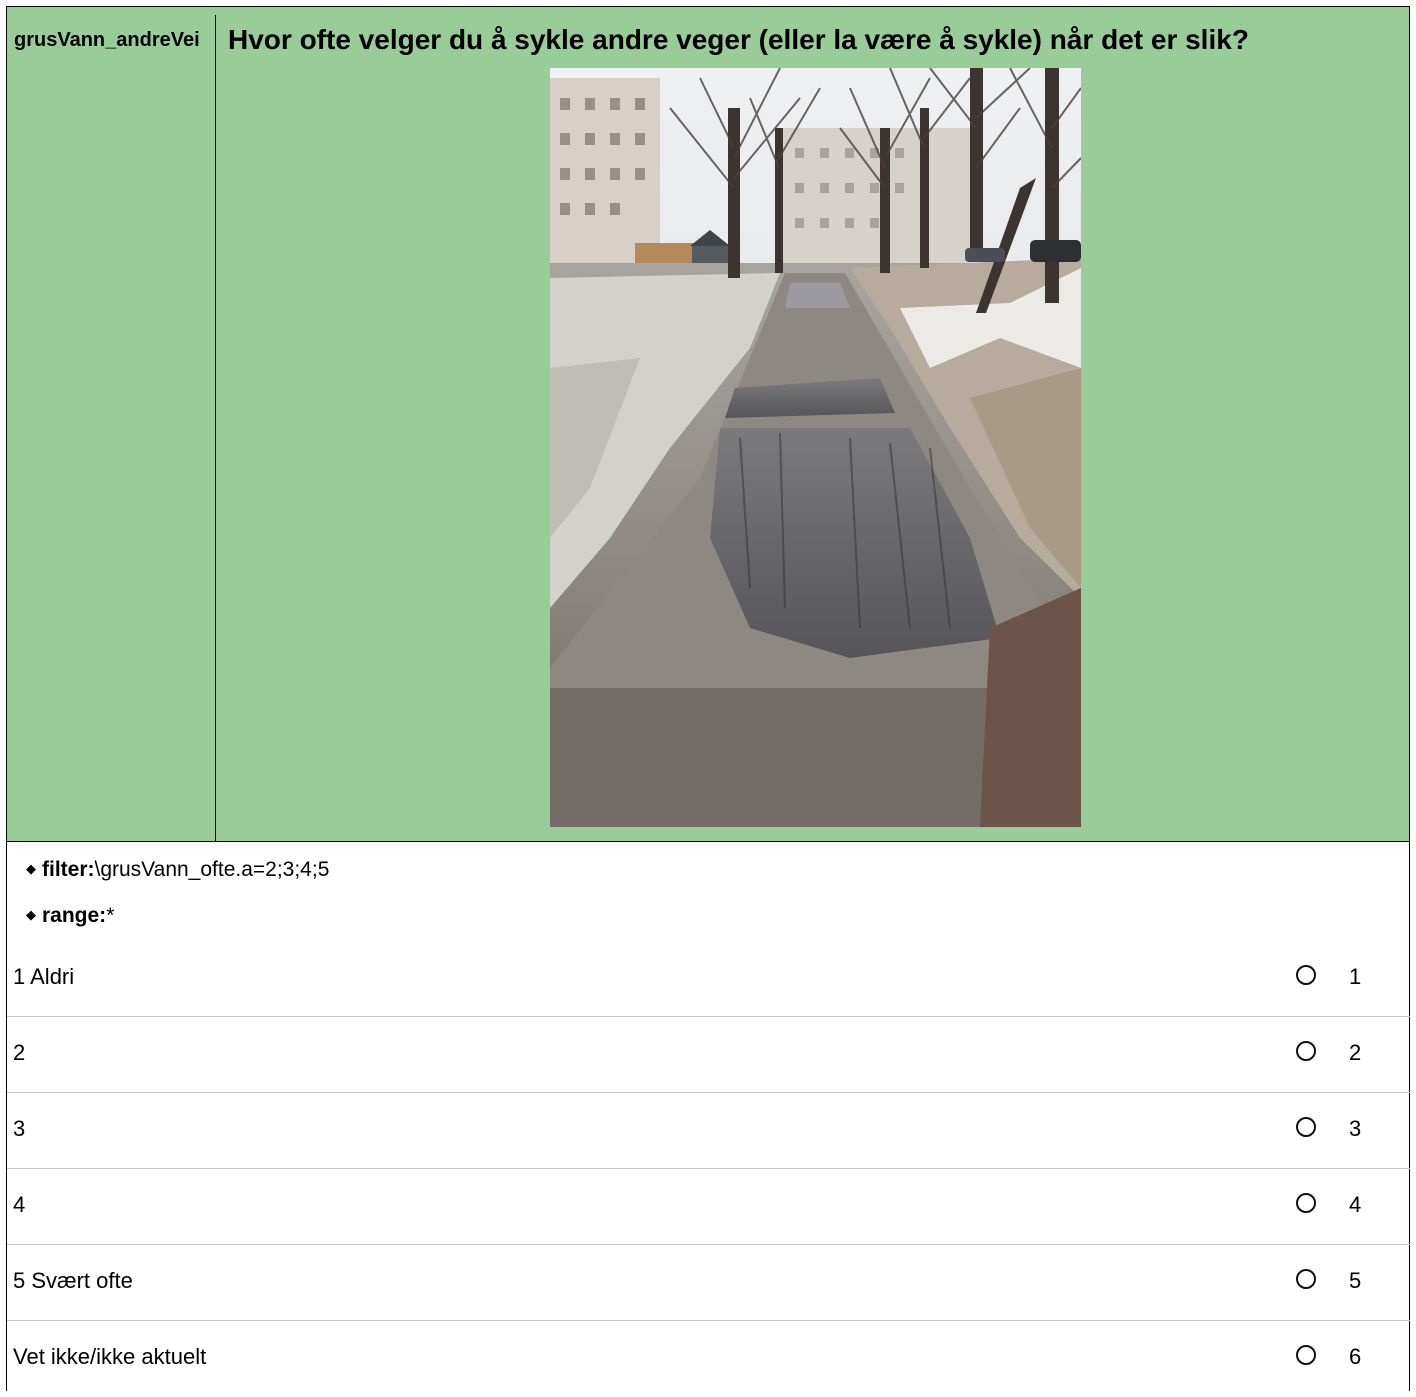 This screenshot has height=1397, width=1416. Describe the element at coordinates (212, 869) in the screenshot. I see `filter-value: \grusVann_ofte.a=2;3;4;5` at that location.